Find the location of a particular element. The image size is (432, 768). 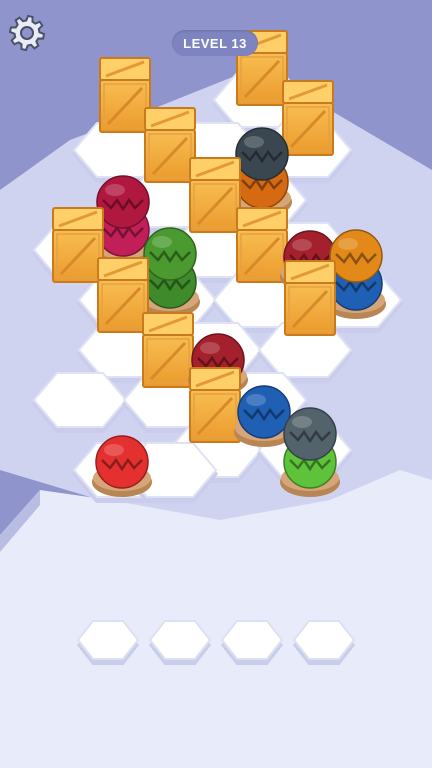

level-indicator: LEVEL 13 is located at coordinates (215, 43).